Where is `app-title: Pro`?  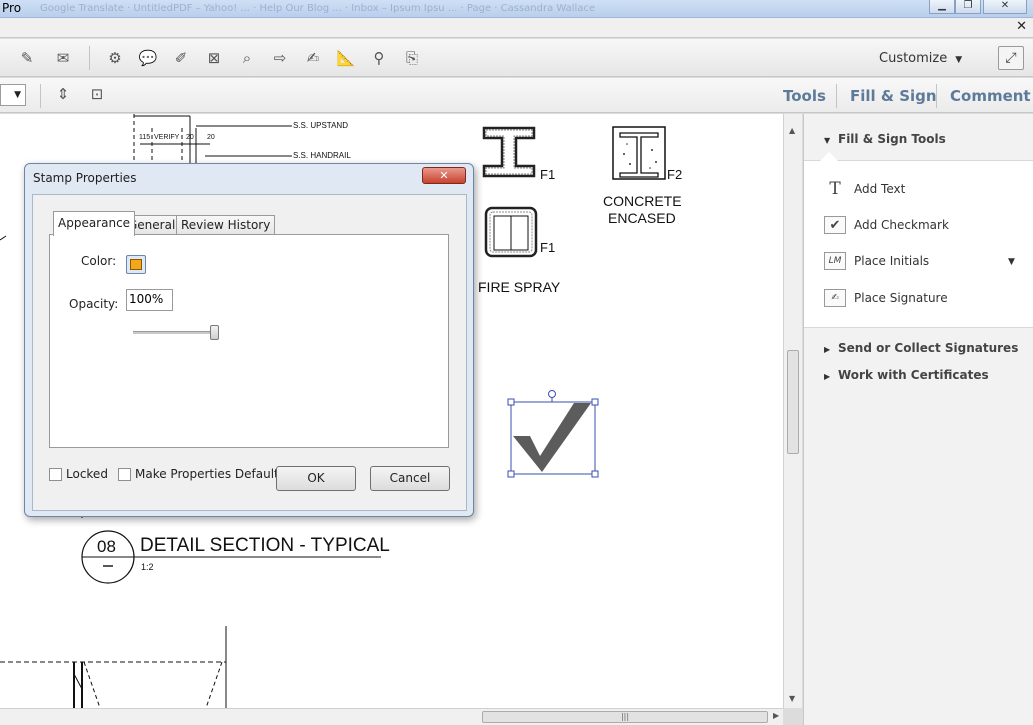
app-title: Pro is located at coordinates (12, 8).